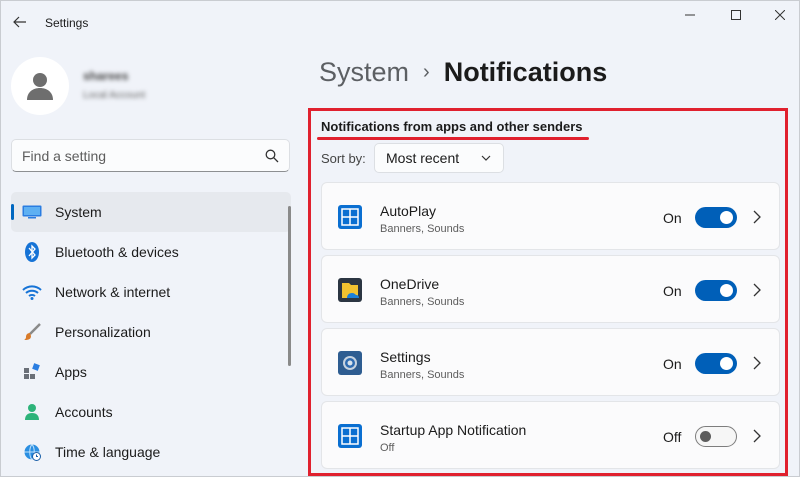  I want to click on sidebar-item-personalization: Personalization, so click(151, 332).